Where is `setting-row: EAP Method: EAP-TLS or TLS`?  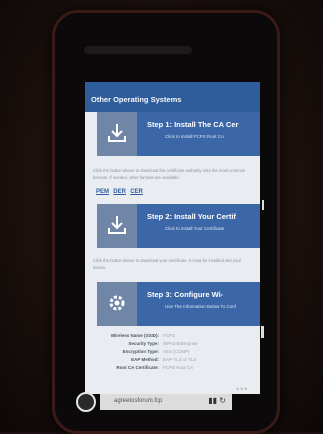
setting-row: EAP Method: EAP-TLS or TLS is located at coordinates (175, 360).